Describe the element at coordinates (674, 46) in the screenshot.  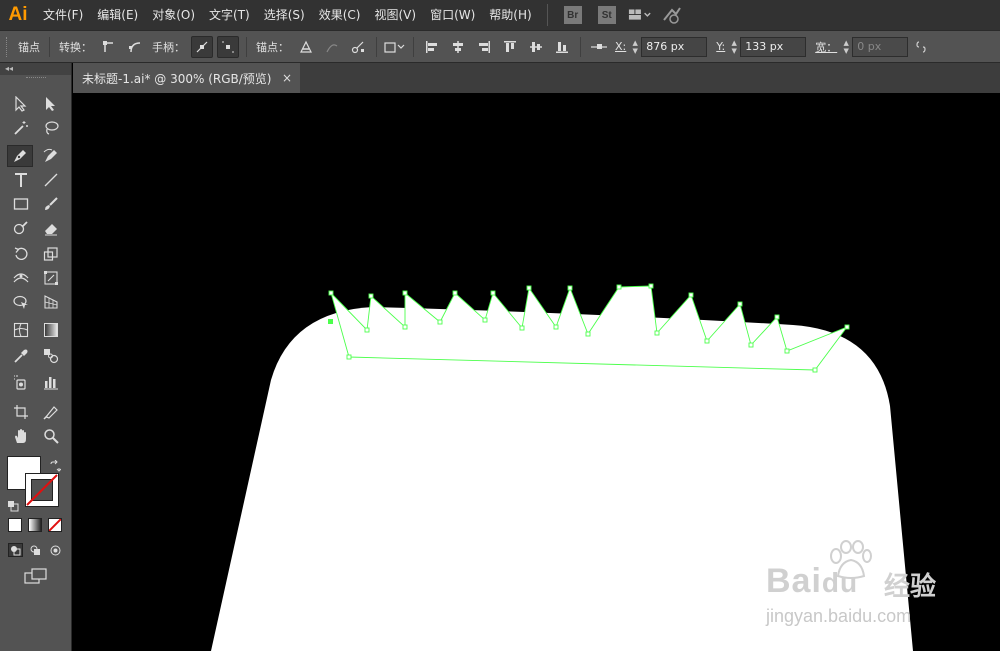
I see `x-position-input` at that location.